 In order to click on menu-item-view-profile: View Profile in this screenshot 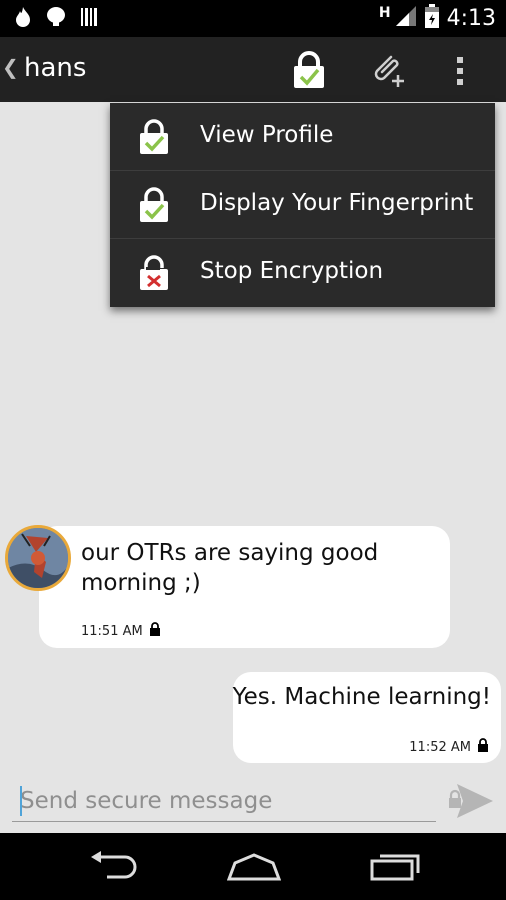, I will do `click(302, 137)`.